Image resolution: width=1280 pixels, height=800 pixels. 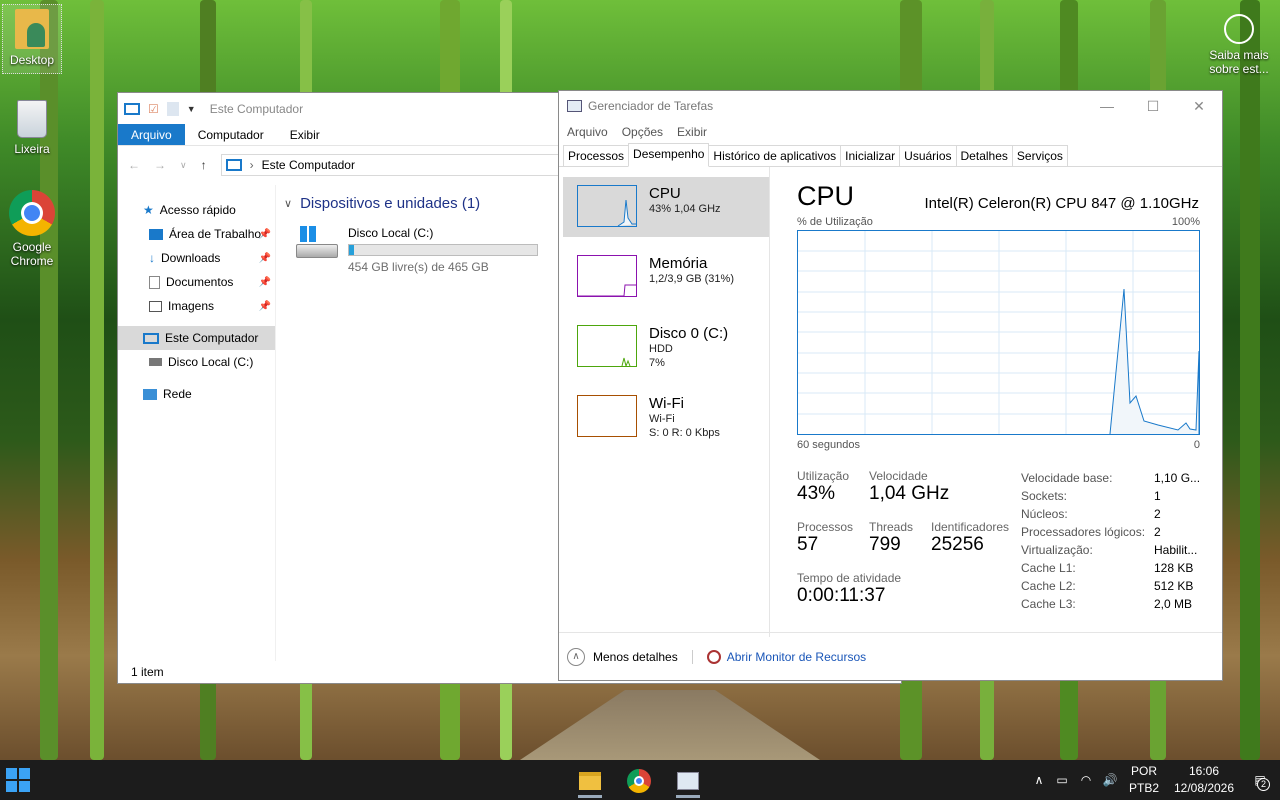 I want to click on clock: 16:06 12/08/2026, so click(x=1204, y=780).